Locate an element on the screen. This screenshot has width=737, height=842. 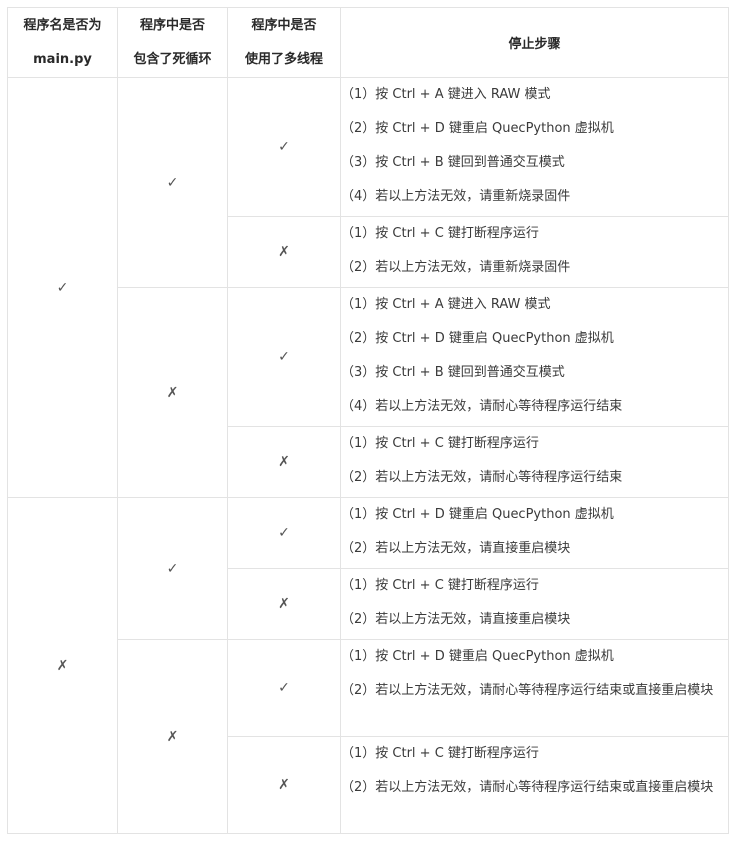
header-multithread: 程序中是否 使用了多线程 is located at coordinates (284, 42).